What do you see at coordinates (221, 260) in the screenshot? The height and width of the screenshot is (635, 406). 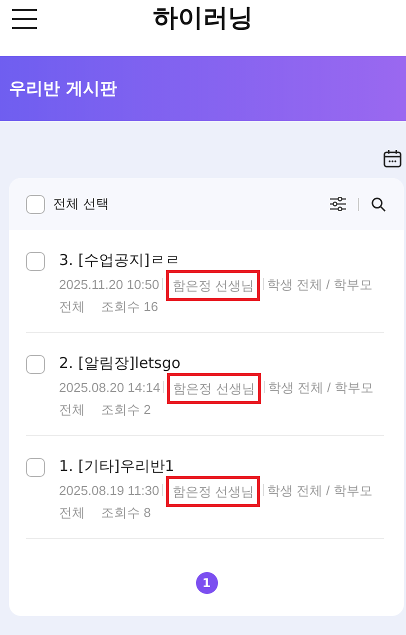 I see `post-title: 3. [수업공지]ㄹㄹ` at bounding box center [221, 260].